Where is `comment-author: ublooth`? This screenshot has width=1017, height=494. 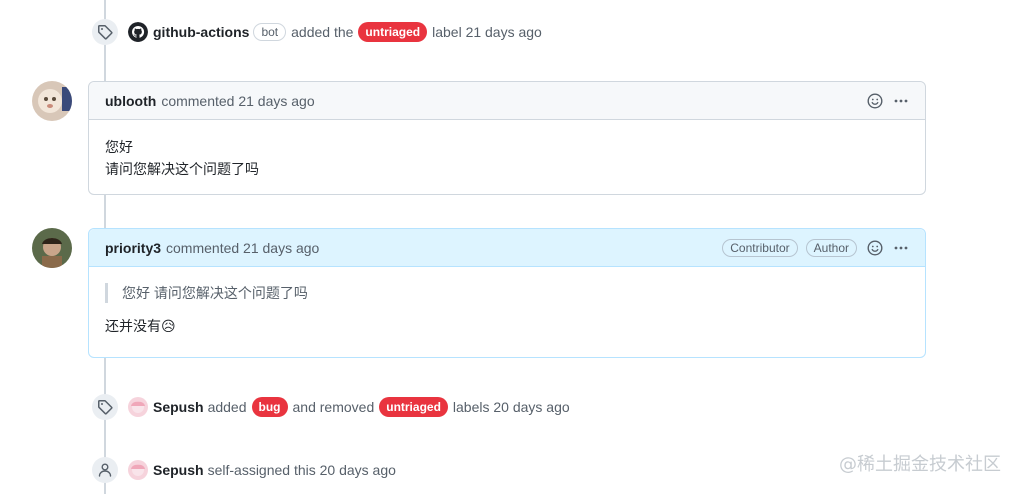
comment-author: ublooth is located at coordinates (130, 101).